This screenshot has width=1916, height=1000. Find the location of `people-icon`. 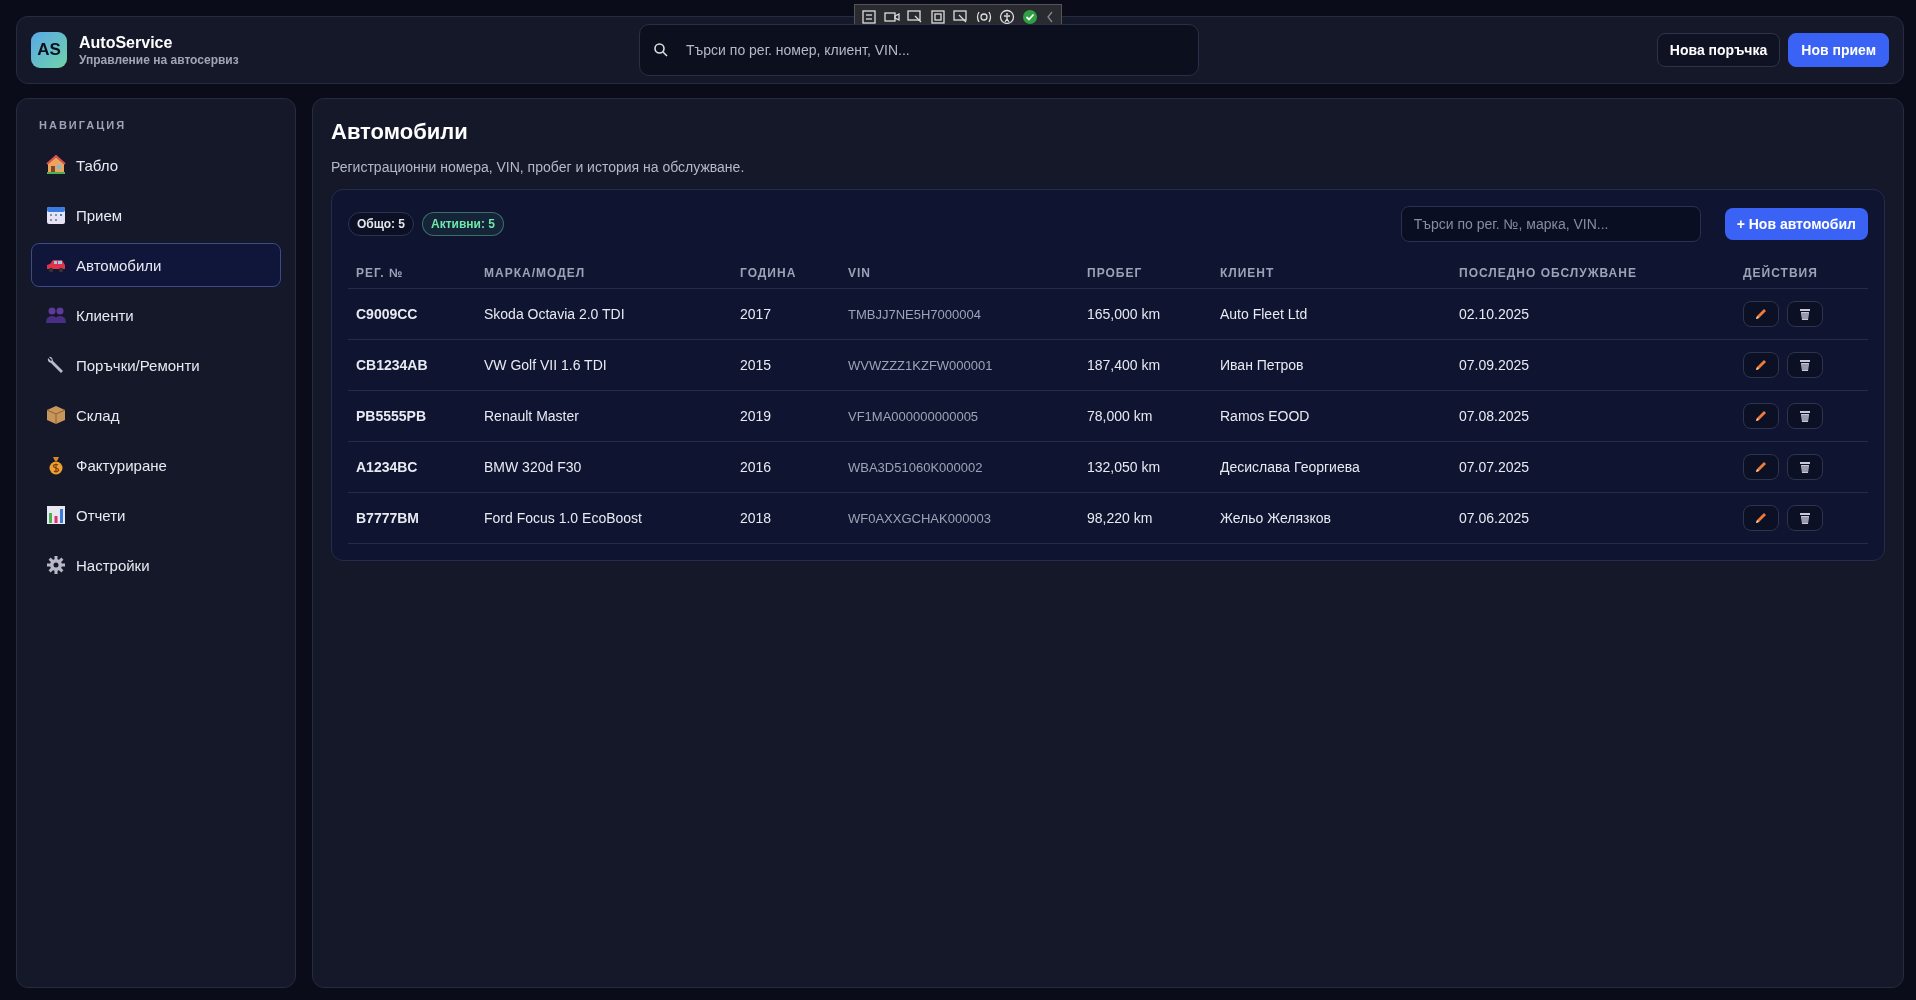

people-icon is located at coordinates (56, 315).